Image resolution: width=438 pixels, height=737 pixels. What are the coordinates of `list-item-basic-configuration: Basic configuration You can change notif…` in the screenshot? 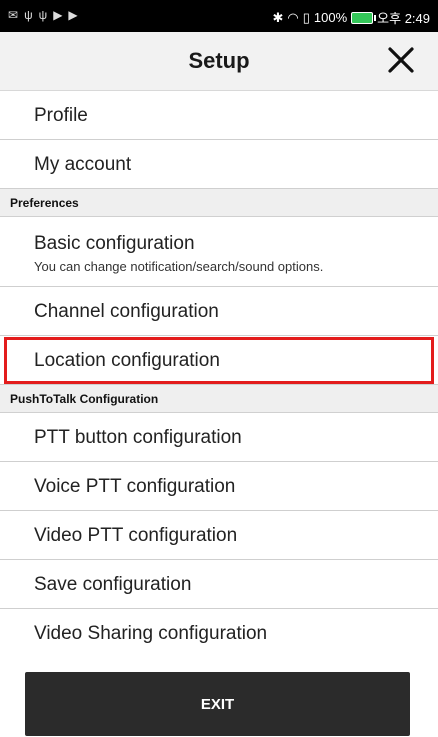 It's located at (219, 252).